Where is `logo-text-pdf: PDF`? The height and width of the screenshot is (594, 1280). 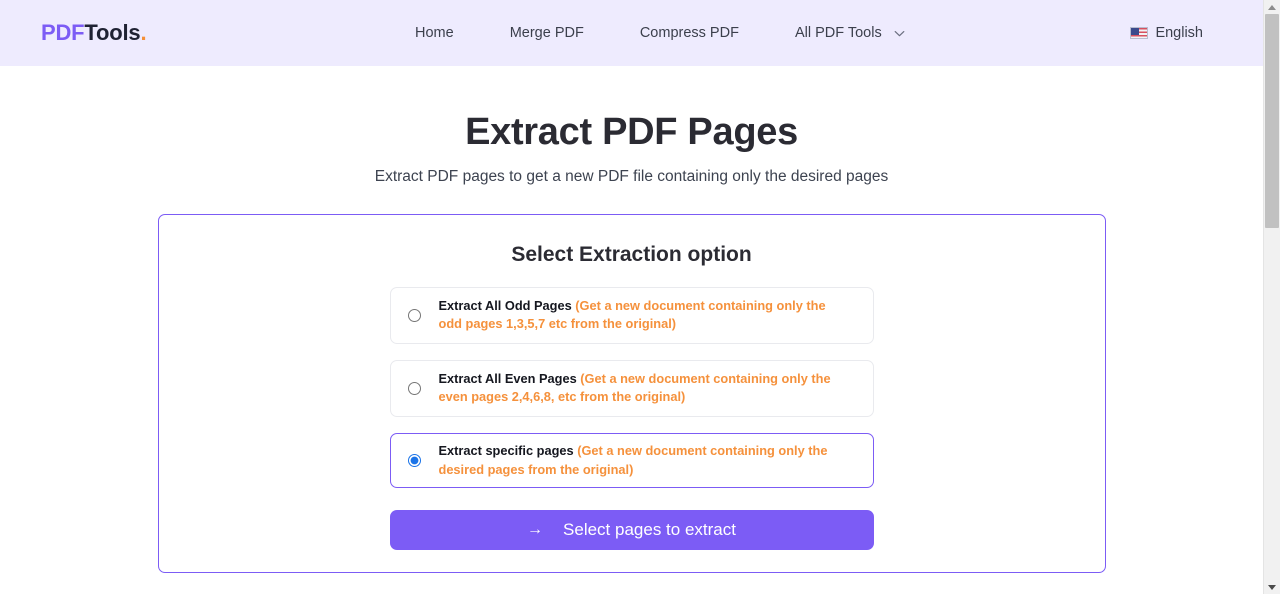
logo-text-pdf: PDF is located at coordinates (63, 32).